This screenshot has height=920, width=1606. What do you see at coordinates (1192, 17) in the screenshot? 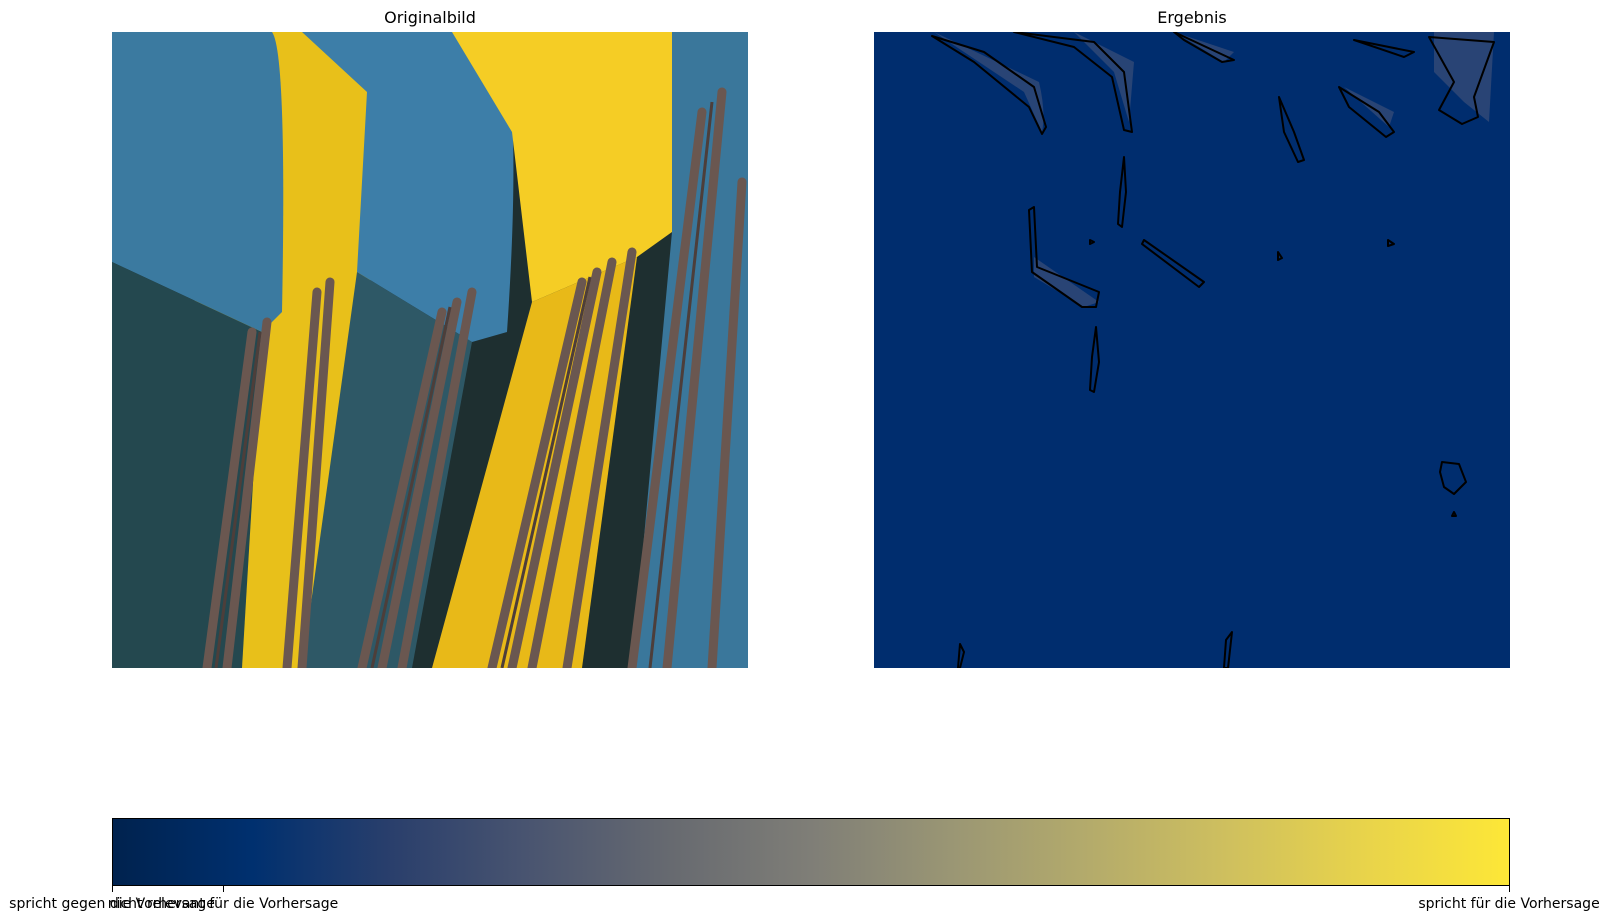
I see `result-image-title: Ergebnis` at bounding box center [1192, 17].